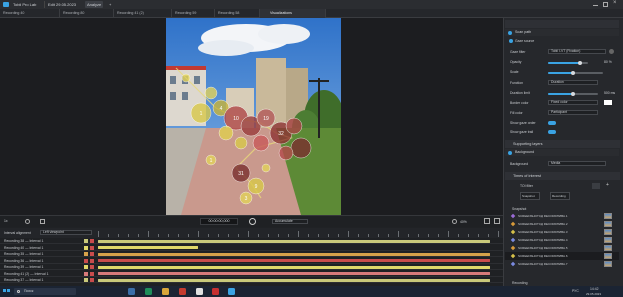 This screenshot has width=623, height=297. I want to click on clock-date: 29.05.2023, so click(593, 294).